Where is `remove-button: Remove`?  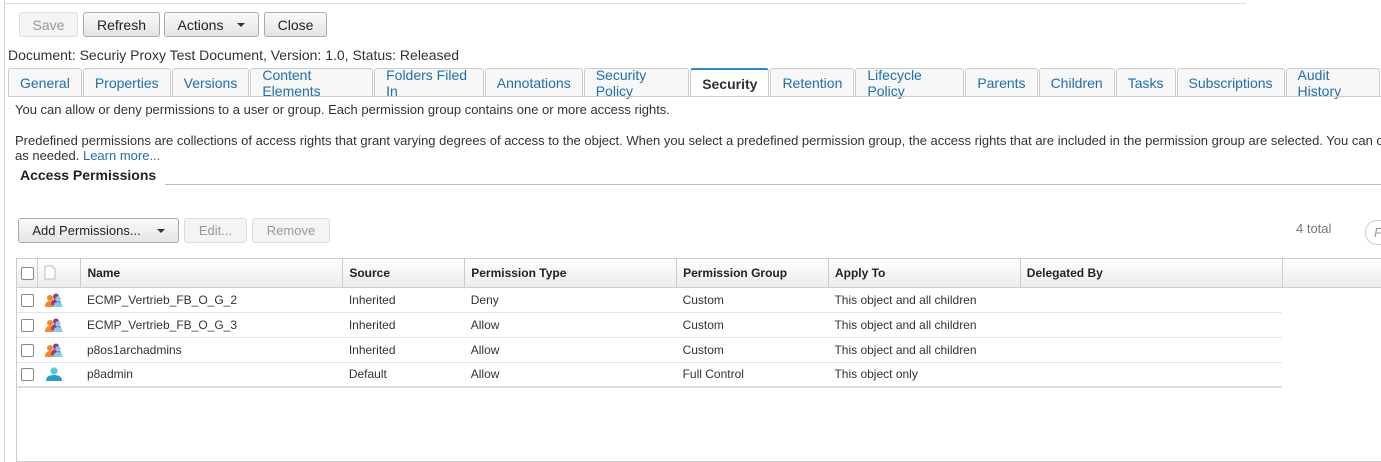
remove-button: Remove is located at coordinates (291, 230).